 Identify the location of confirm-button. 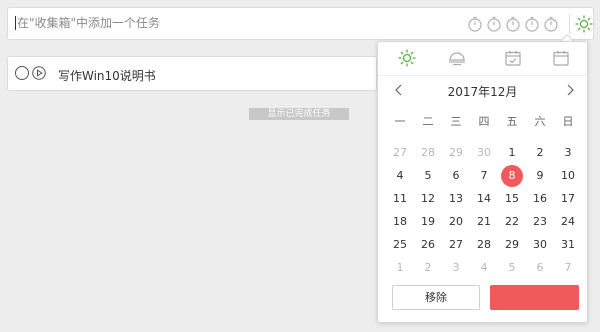
(534, 297).